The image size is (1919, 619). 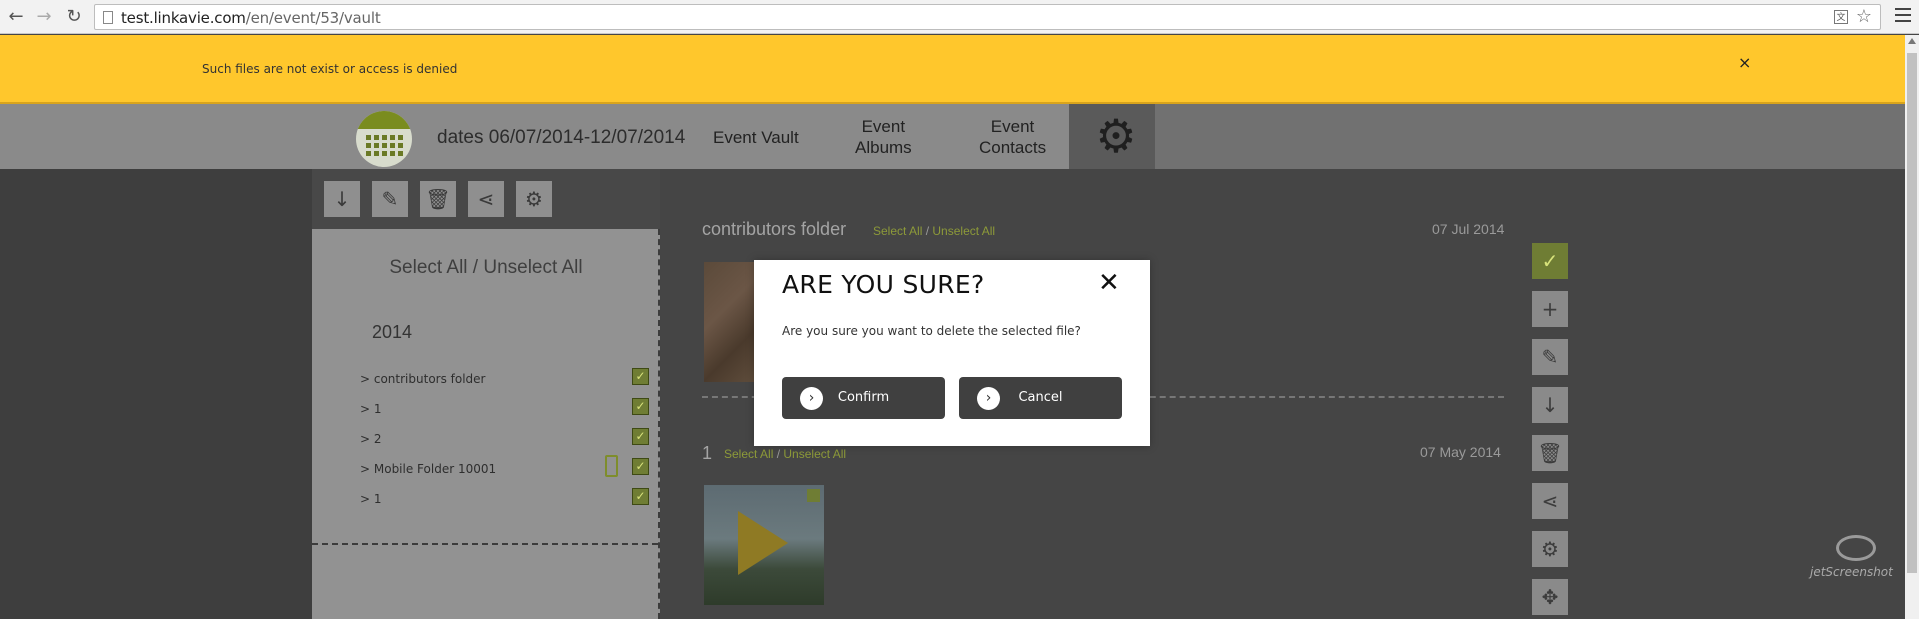 What do you see at coordinates (371, 409) in the screenshot?
I see `tree-item-1: > 1` at bounding box center [371, 409].